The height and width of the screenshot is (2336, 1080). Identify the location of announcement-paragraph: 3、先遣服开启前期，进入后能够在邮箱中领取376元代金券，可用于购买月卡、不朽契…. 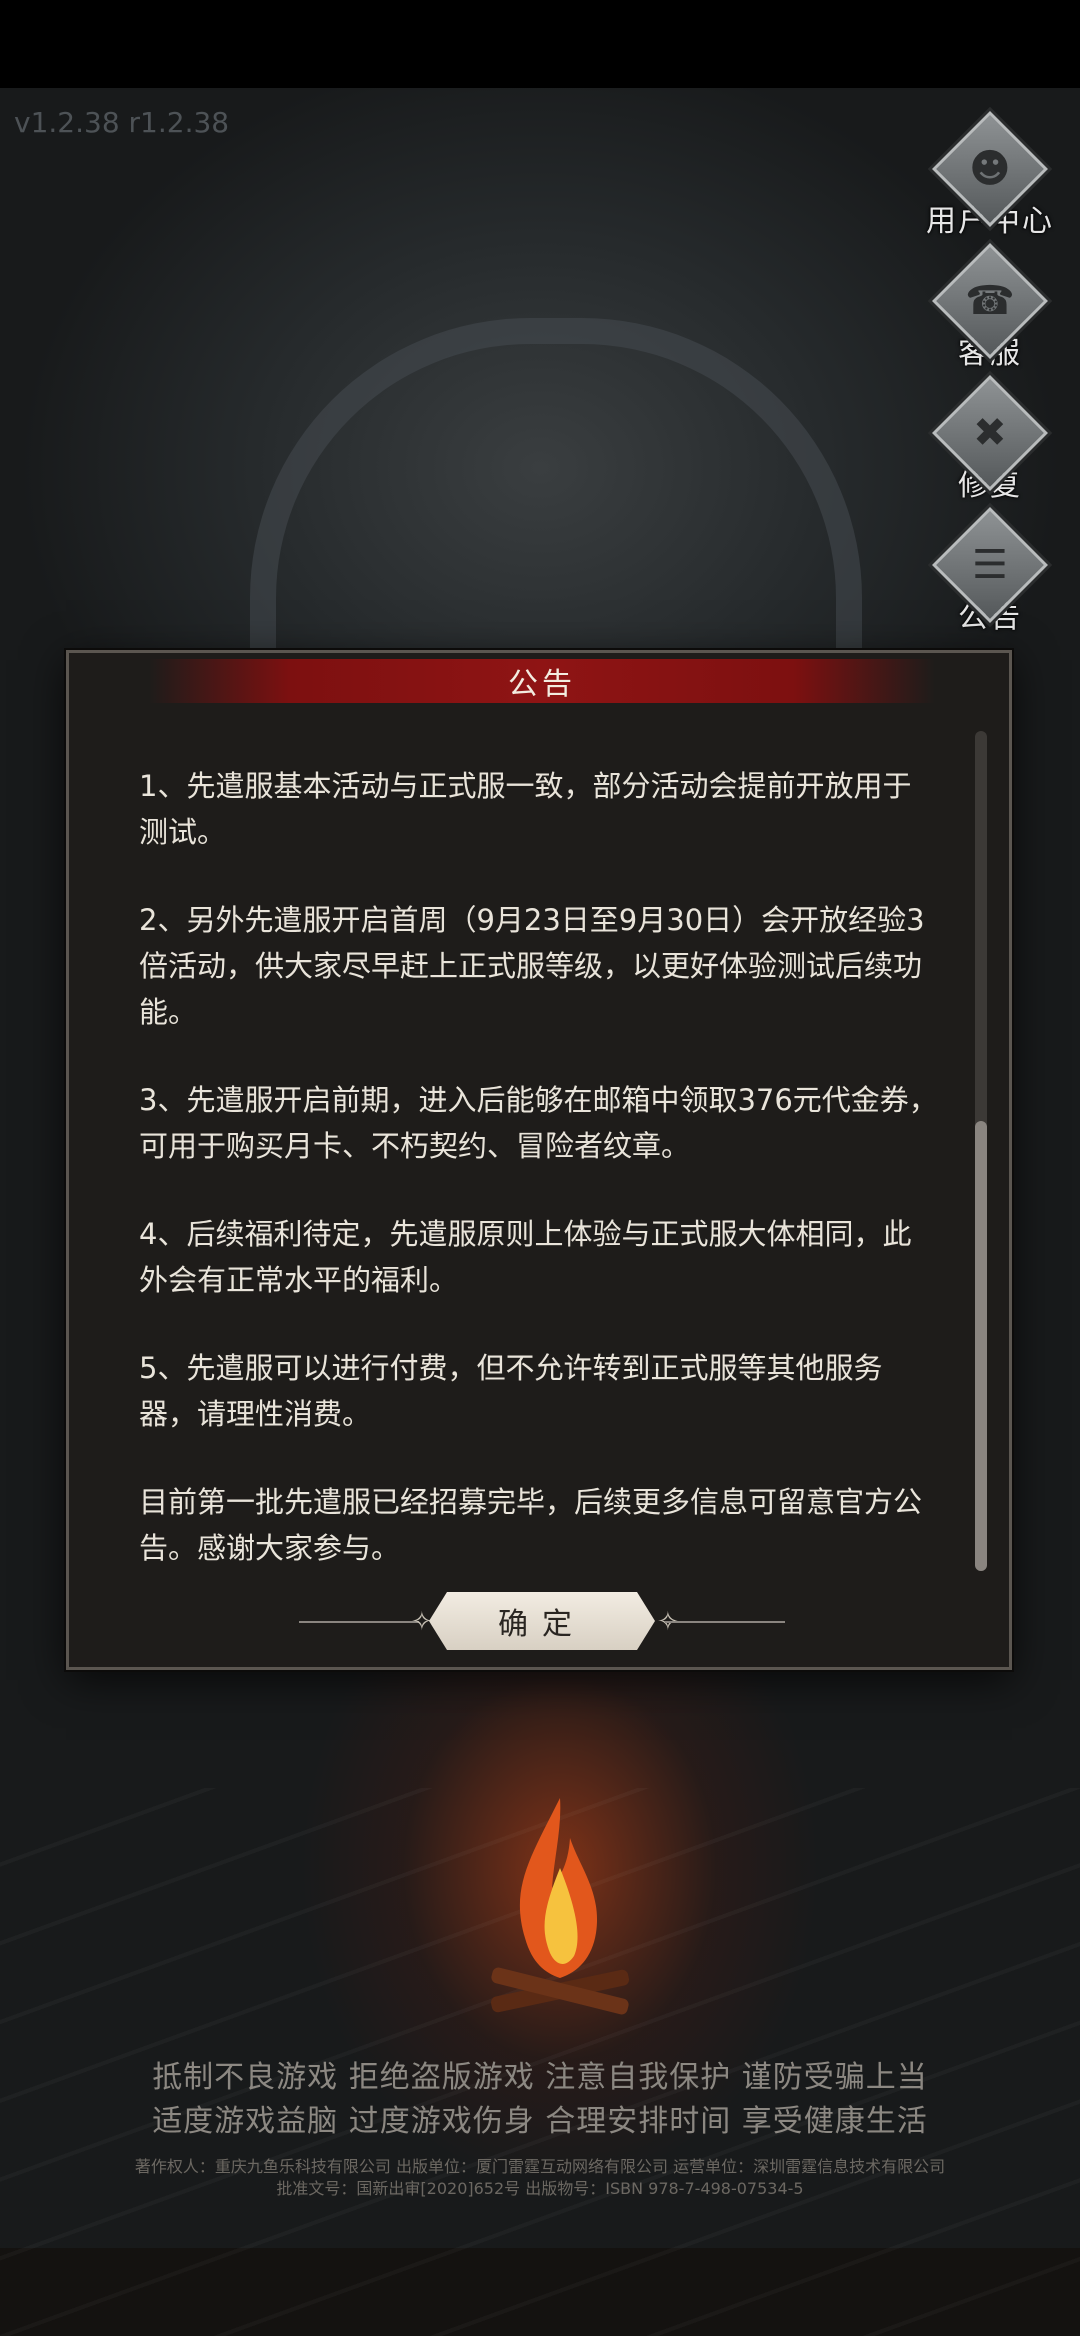
(538, 1123).